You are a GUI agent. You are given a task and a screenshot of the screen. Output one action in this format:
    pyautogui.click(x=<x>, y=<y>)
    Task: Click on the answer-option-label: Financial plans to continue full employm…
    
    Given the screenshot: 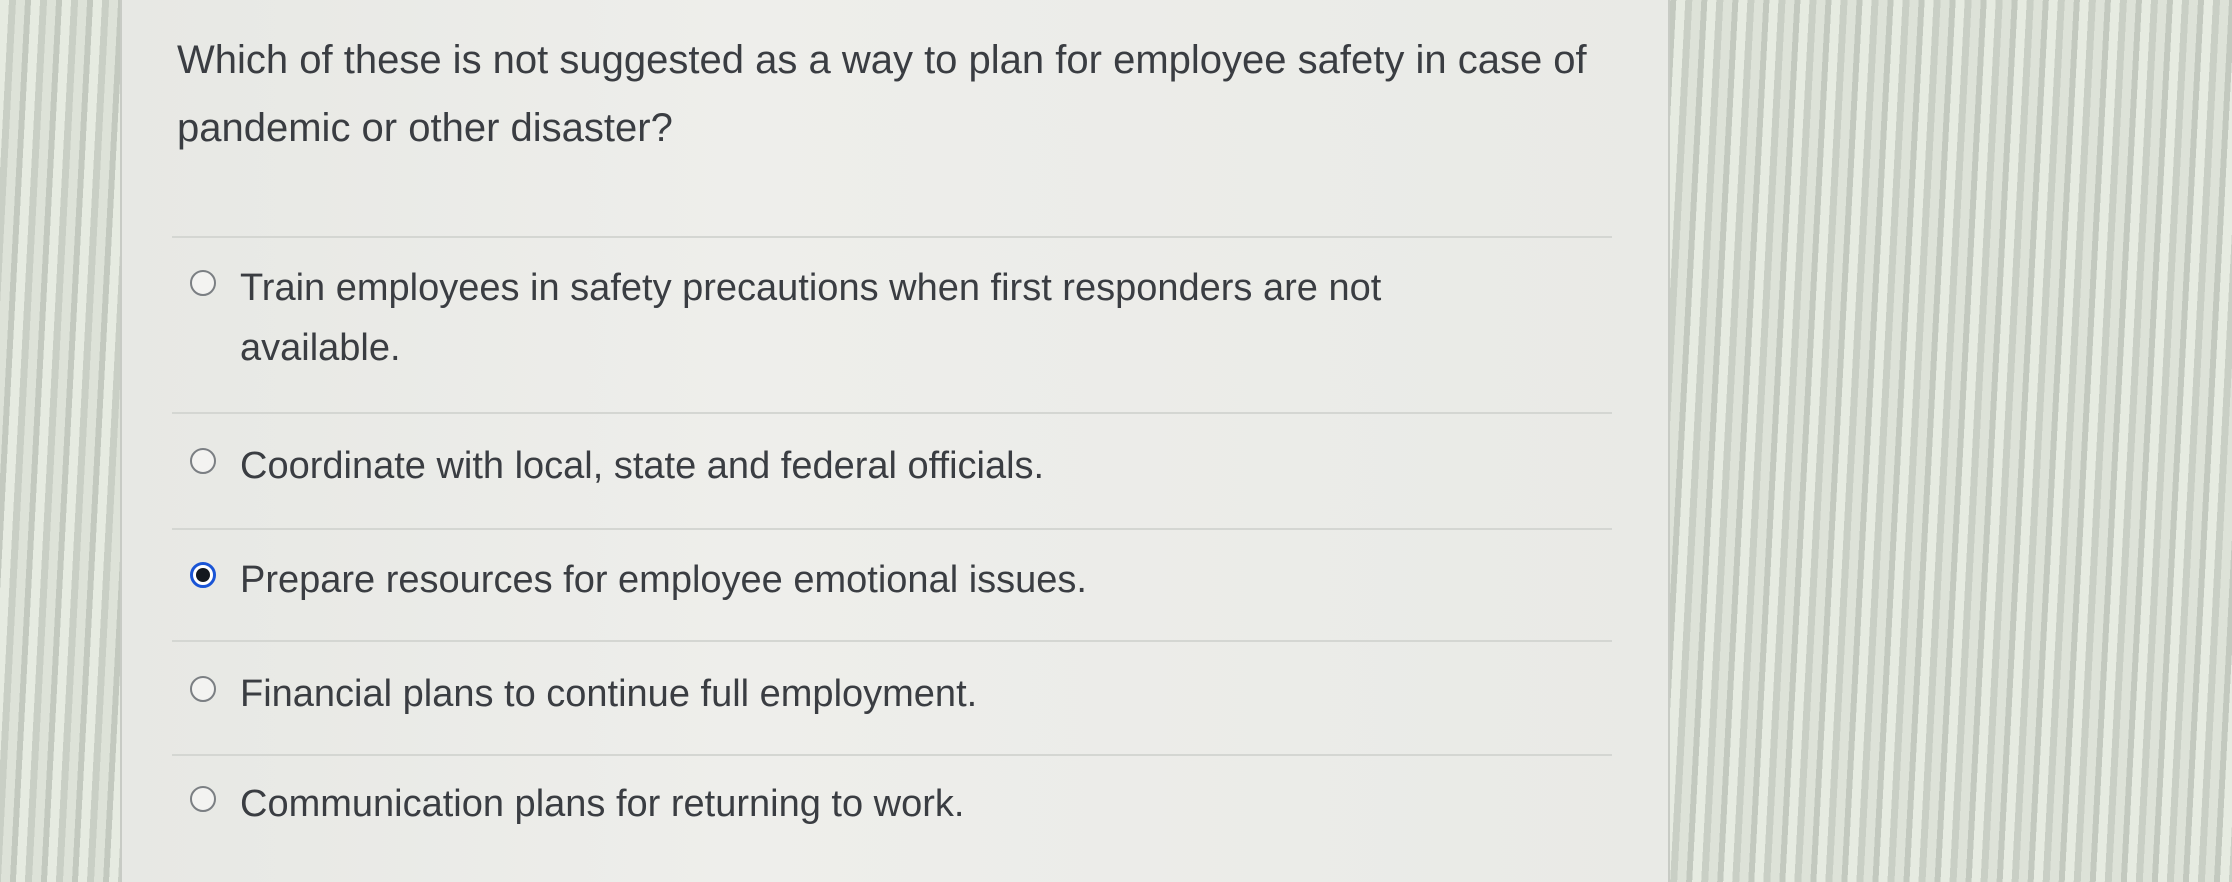 What is the action you would take?
    pyautogui.click(x=609, y=694)
    